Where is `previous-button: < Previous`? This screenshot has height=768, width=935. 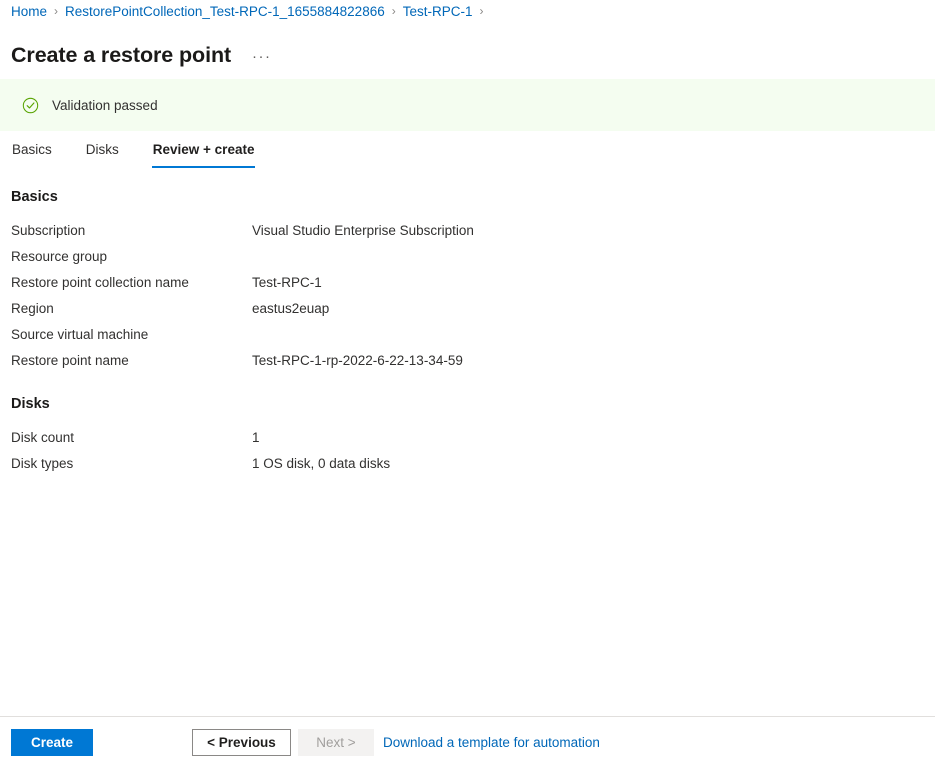
previous-button: < Previous is located at coordinates (241, 742).